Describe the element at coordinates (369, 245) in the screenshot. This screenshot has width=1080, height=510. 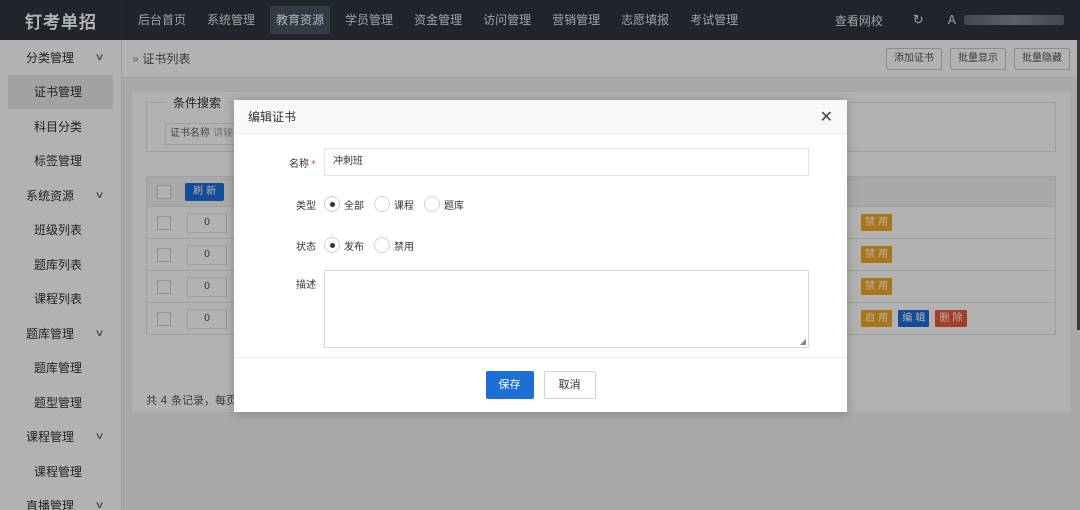
I see `status-radio-group: 发布 禁用` at that location.